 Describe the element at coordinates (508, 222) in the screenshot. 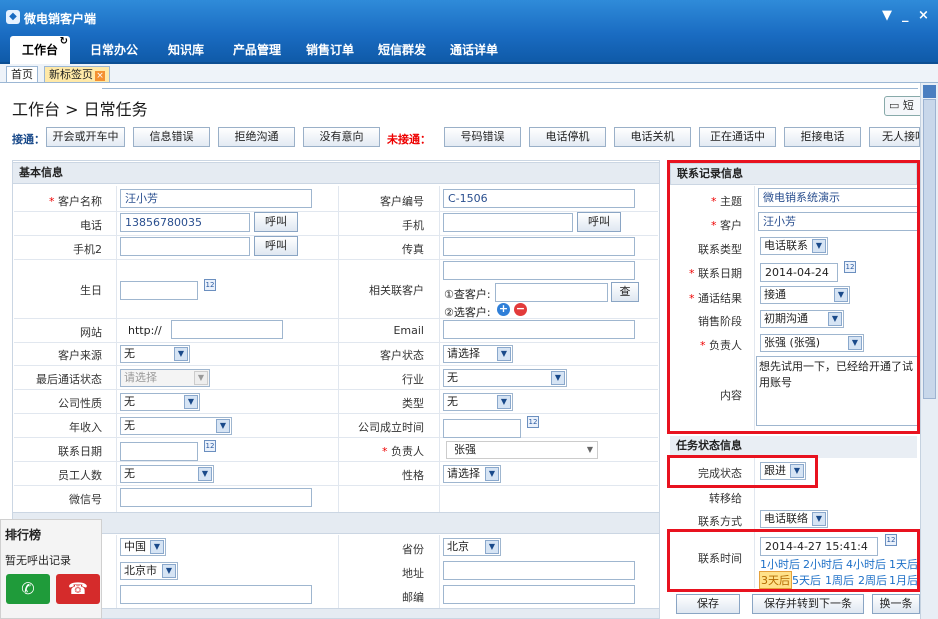

I see `mobile-field` at that location.